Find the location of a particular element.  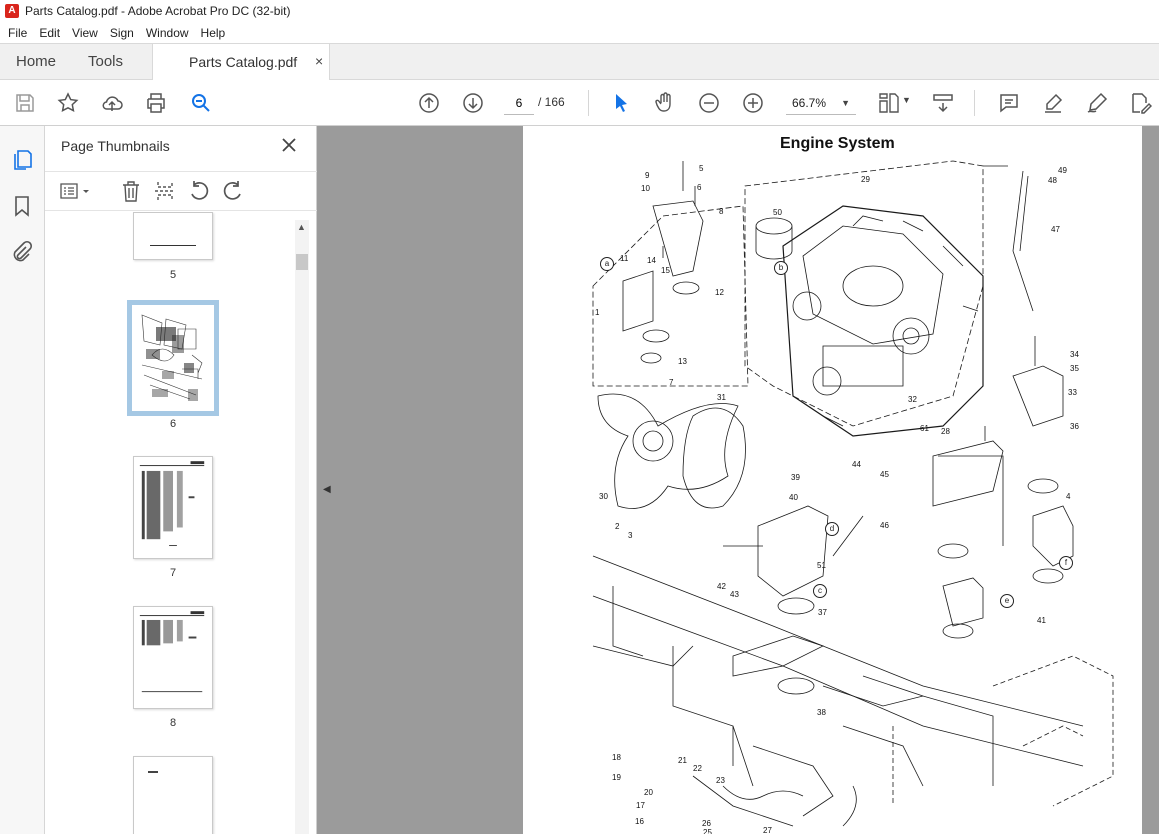

part-number-callout: 13 is located at coordinates (682, 361).